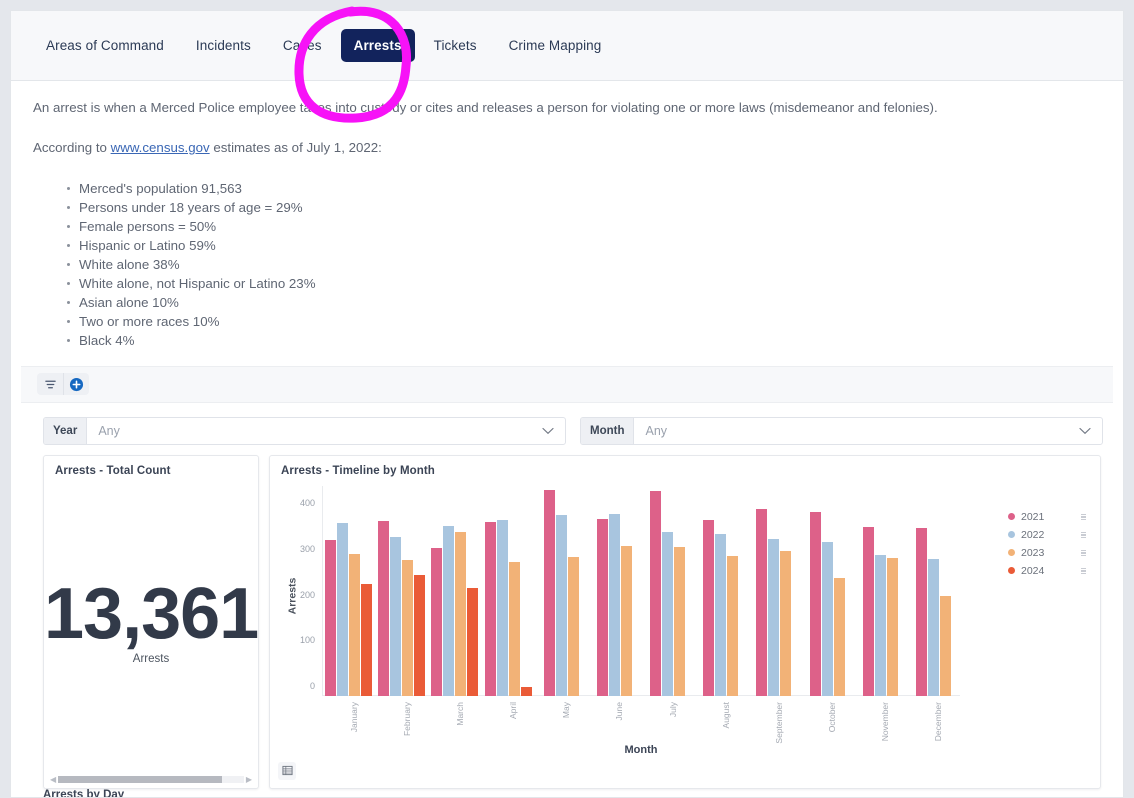 This screenshot has width=1134, height=798. I want to click on list-item: Female persons = 50%, so click(584, 226).